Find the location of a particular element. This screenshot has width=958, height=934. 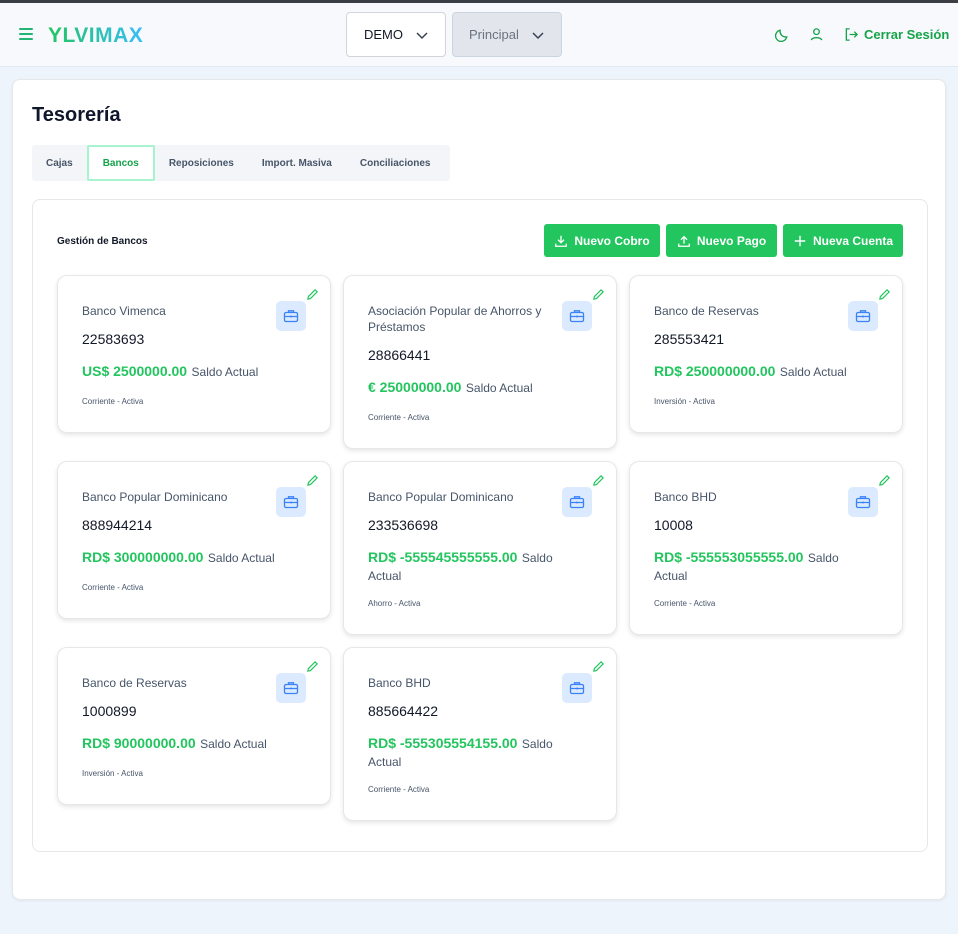

balance-line: RD$ -555545555555.00 Saldo Actual is located at coordinates (475, 566).